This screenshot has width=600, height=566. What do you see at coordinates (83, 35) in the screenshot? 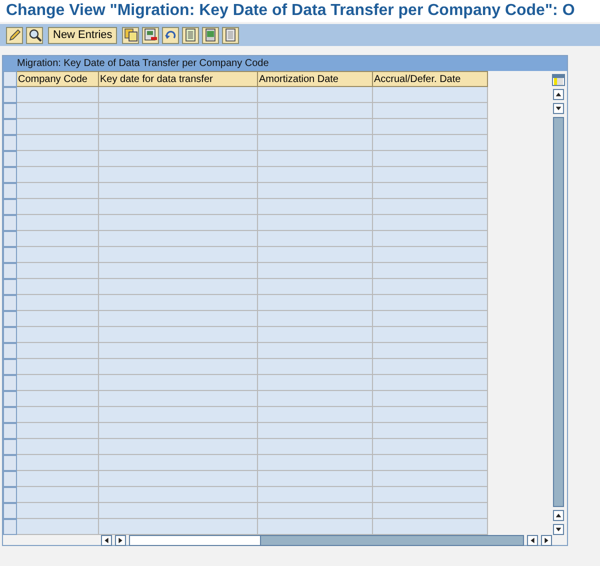
I see `new-entries-button: New Entries` at bounding box center [83, 35].